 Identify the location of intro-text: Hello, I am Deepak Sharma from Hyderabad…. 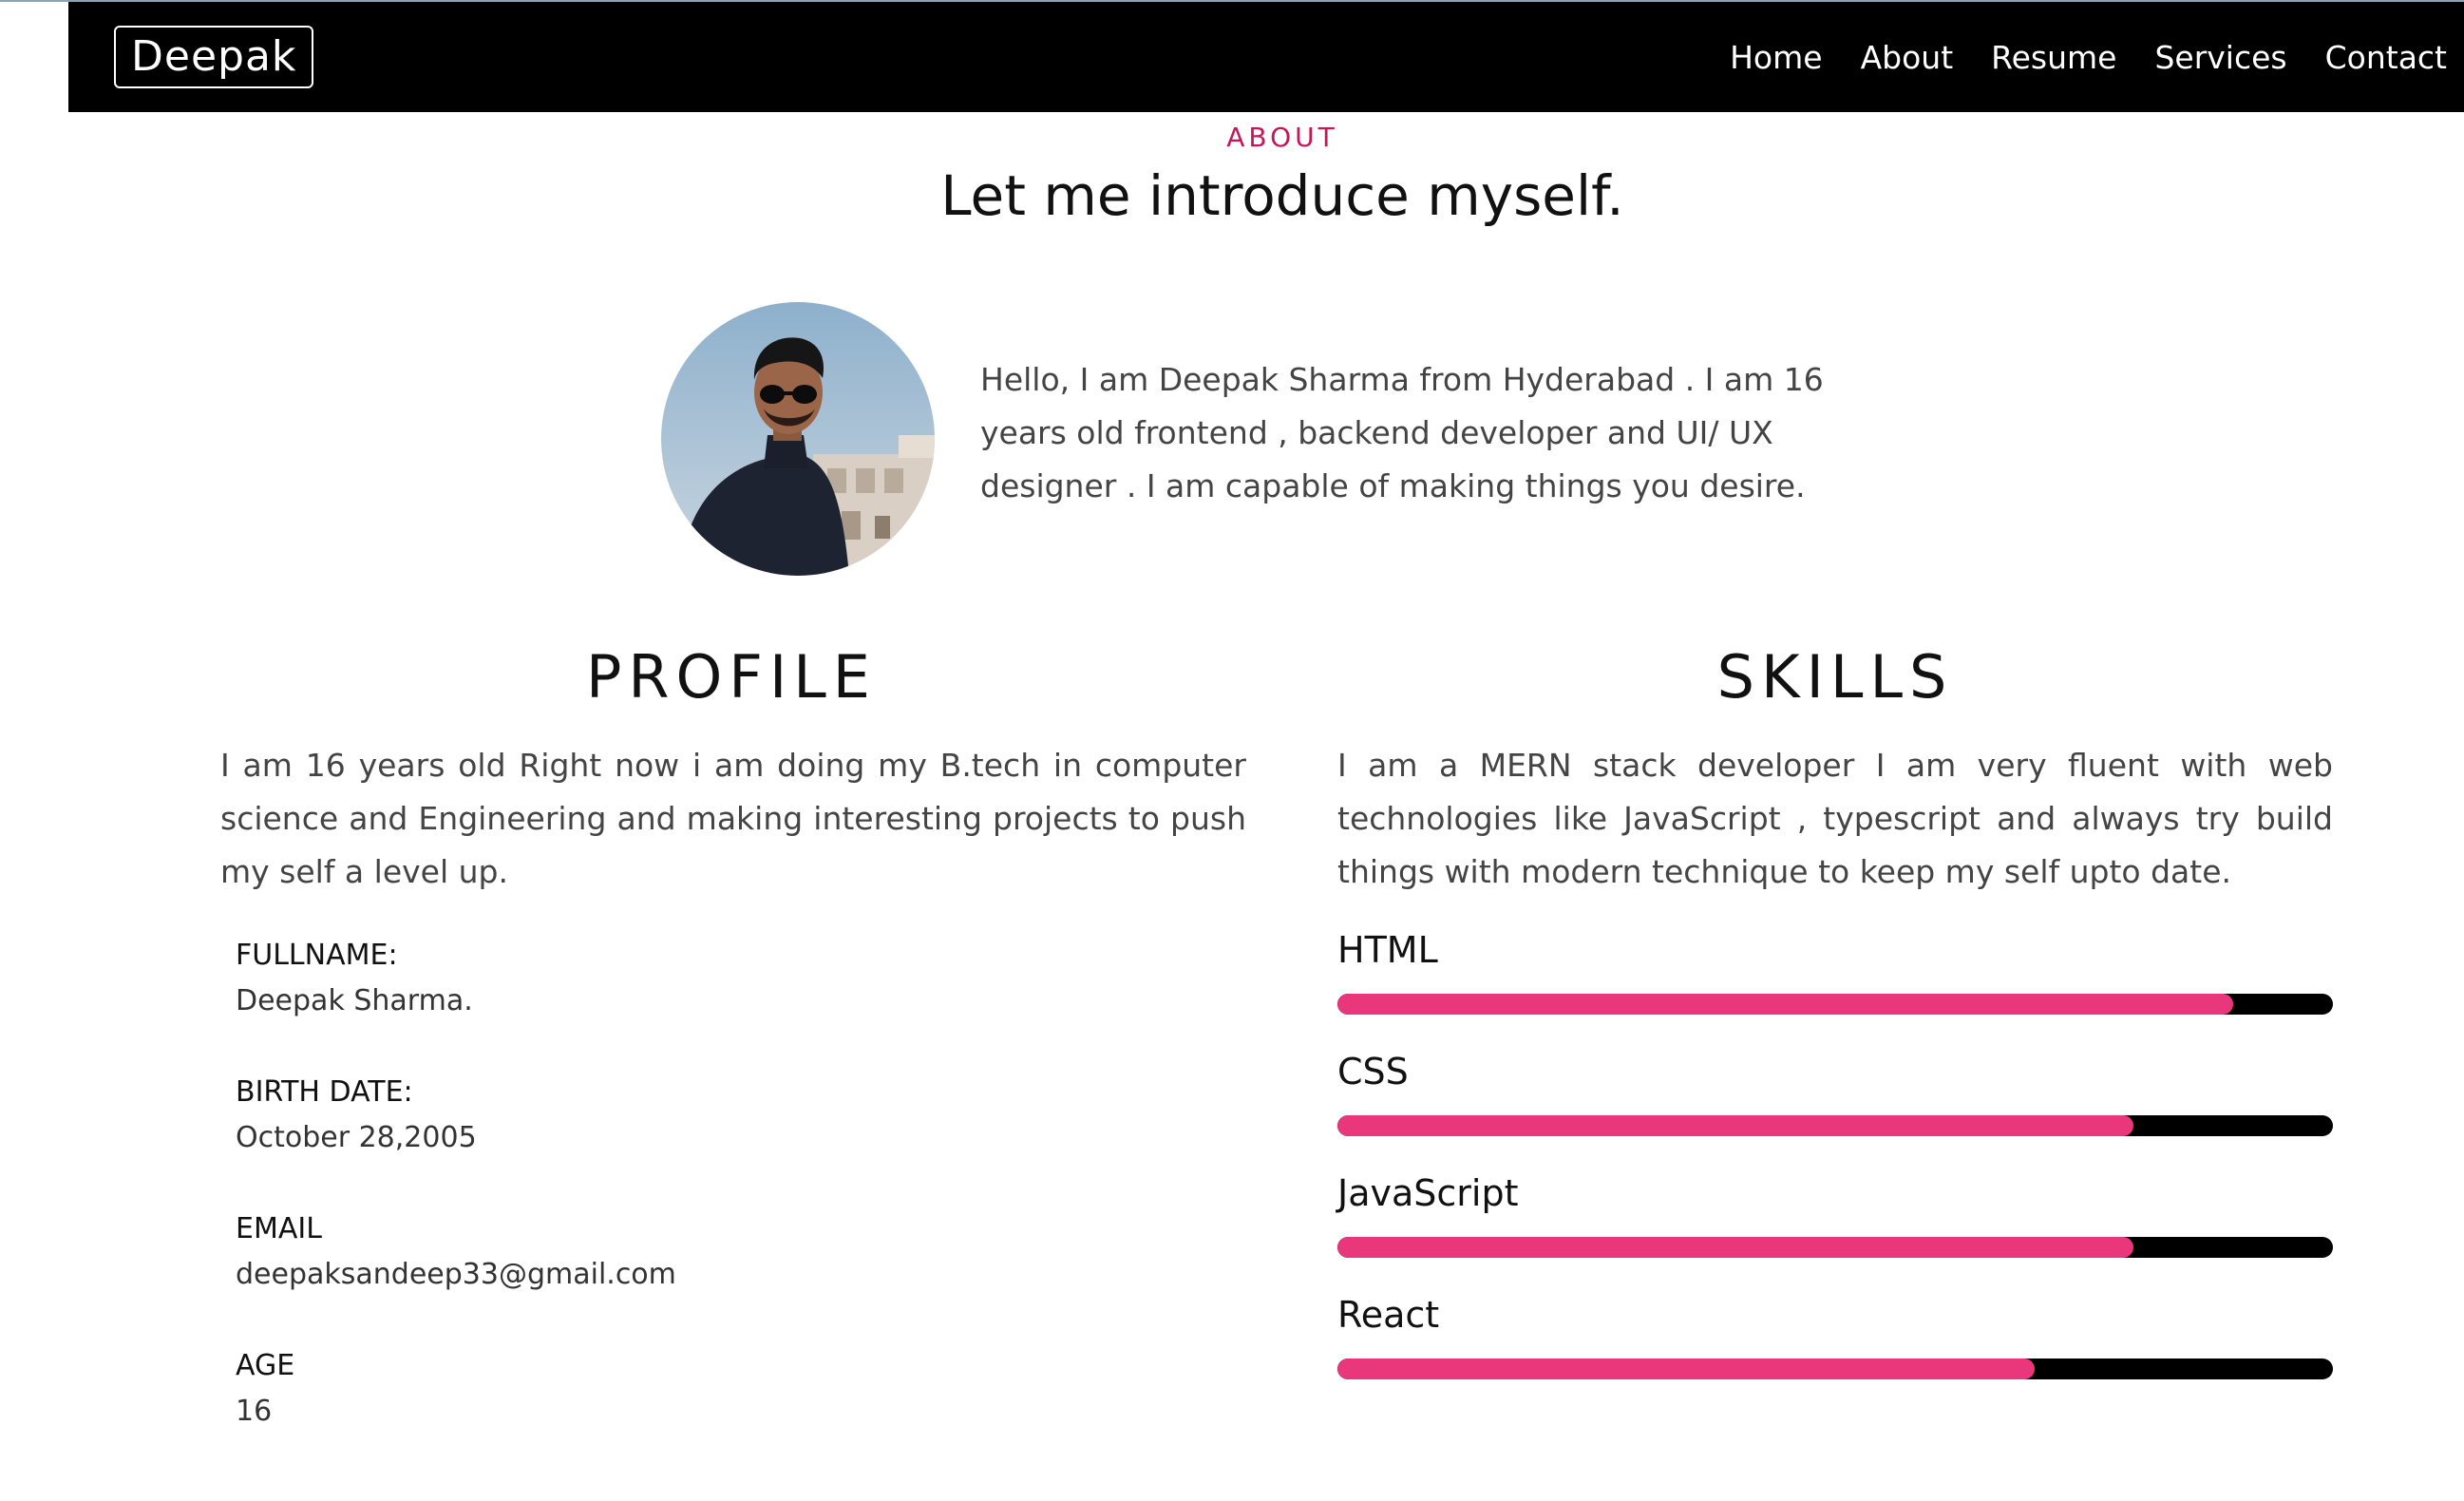
(1402, 432).